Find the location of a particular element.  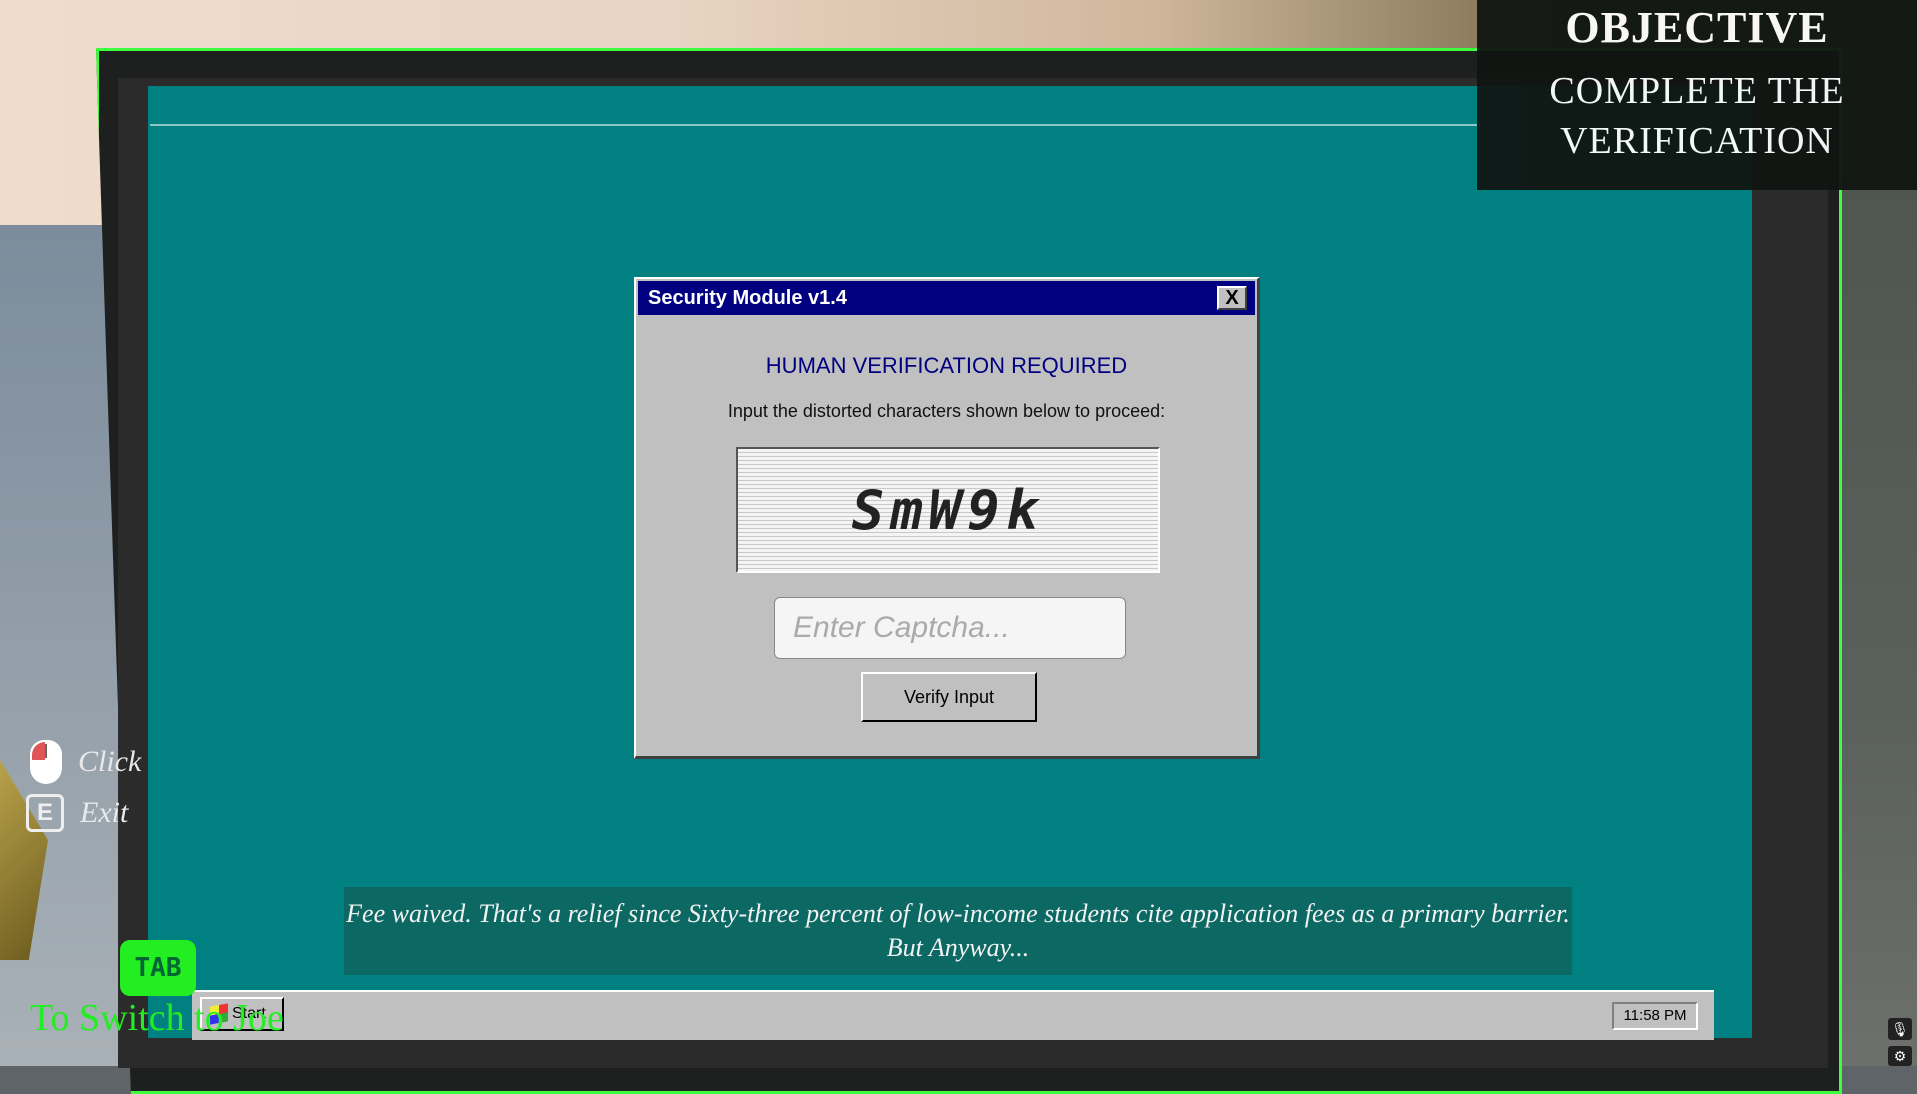

objective-text: COMPLETE THE VERIFICATION is located at coordinates (1697, 116).